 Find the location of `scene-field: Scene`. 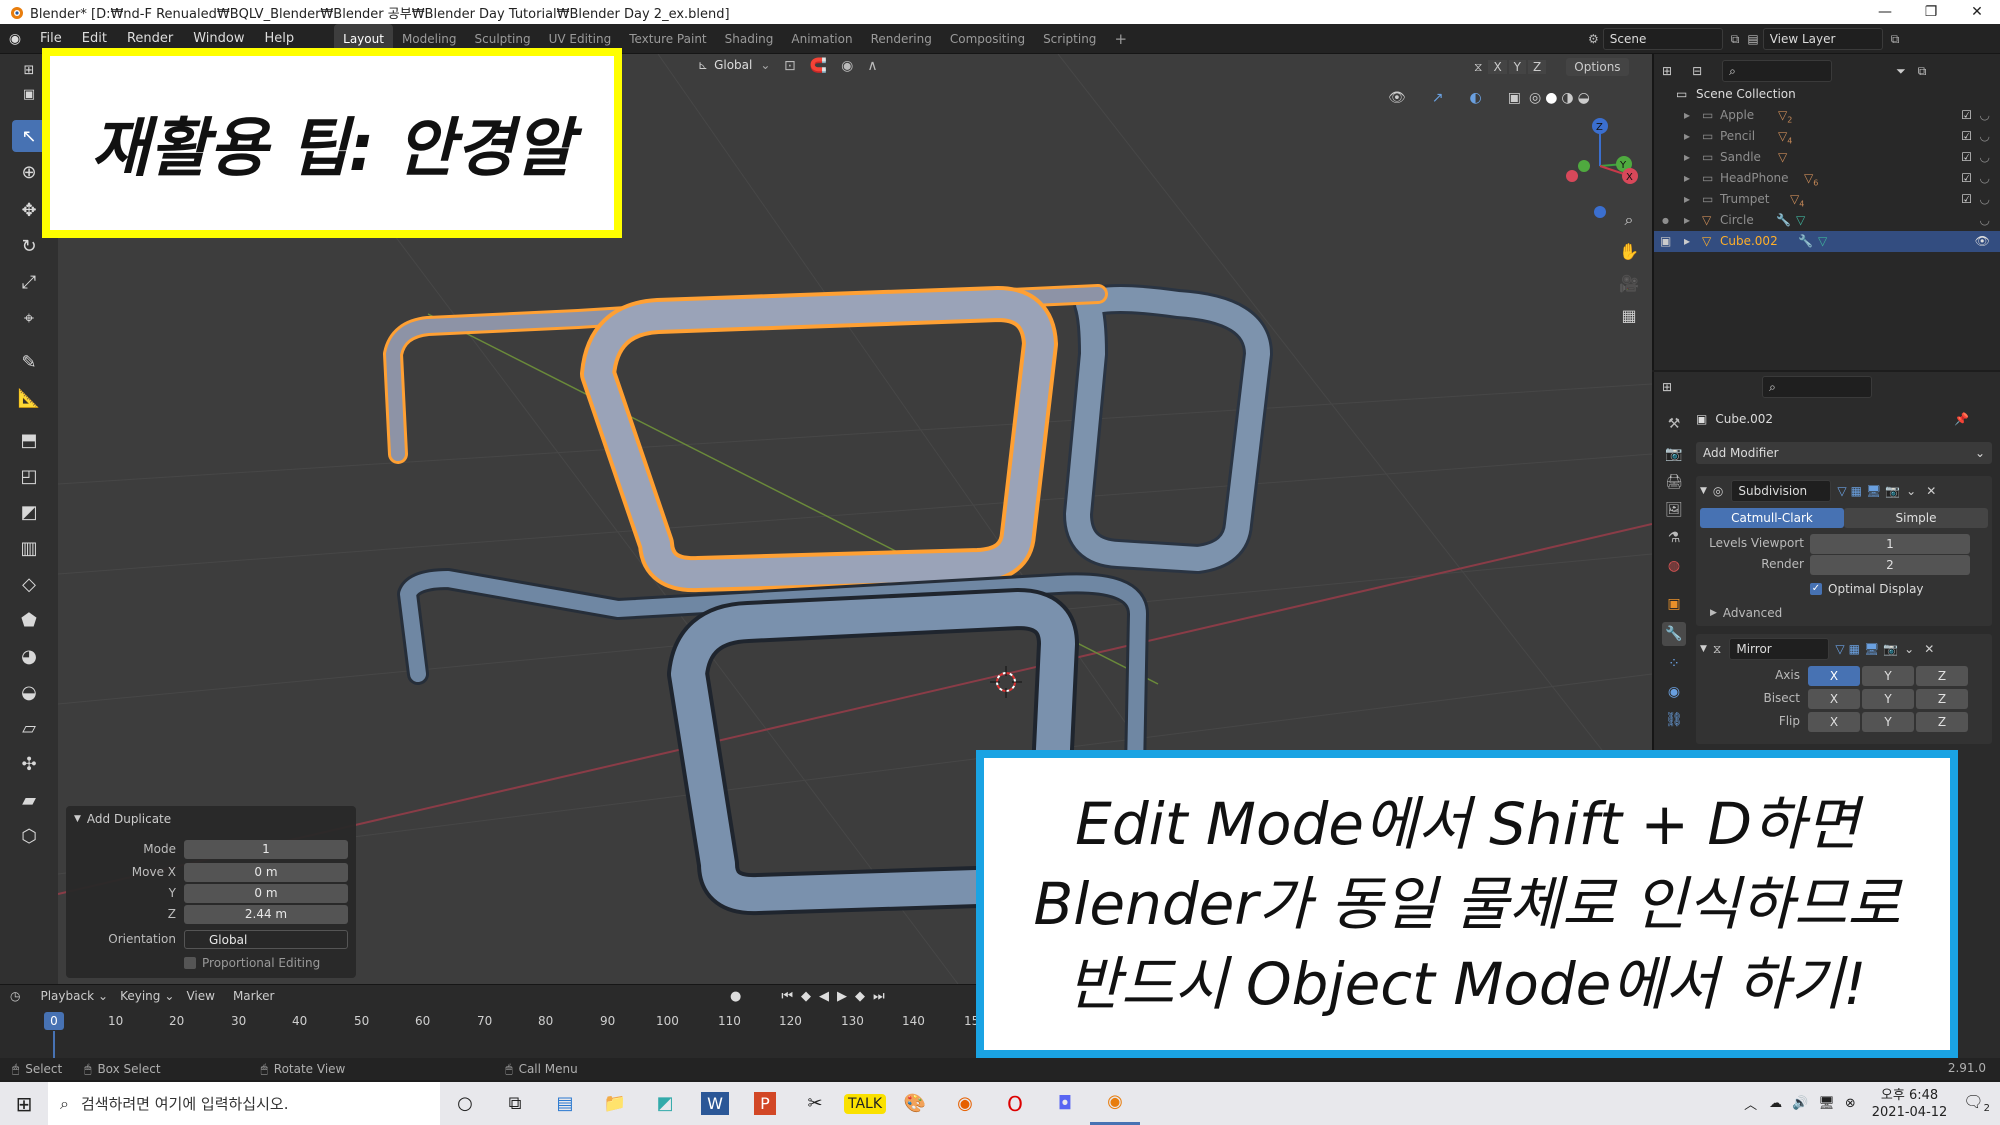

scene-field: Scene is located at coordinates (1662, 39).